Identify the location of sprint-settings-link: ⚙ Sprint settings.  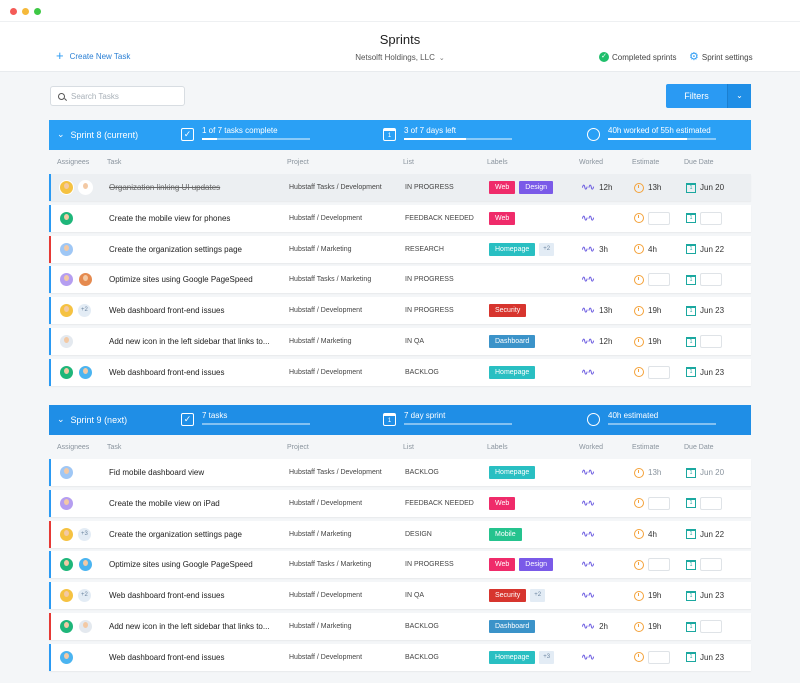
(721, 57).